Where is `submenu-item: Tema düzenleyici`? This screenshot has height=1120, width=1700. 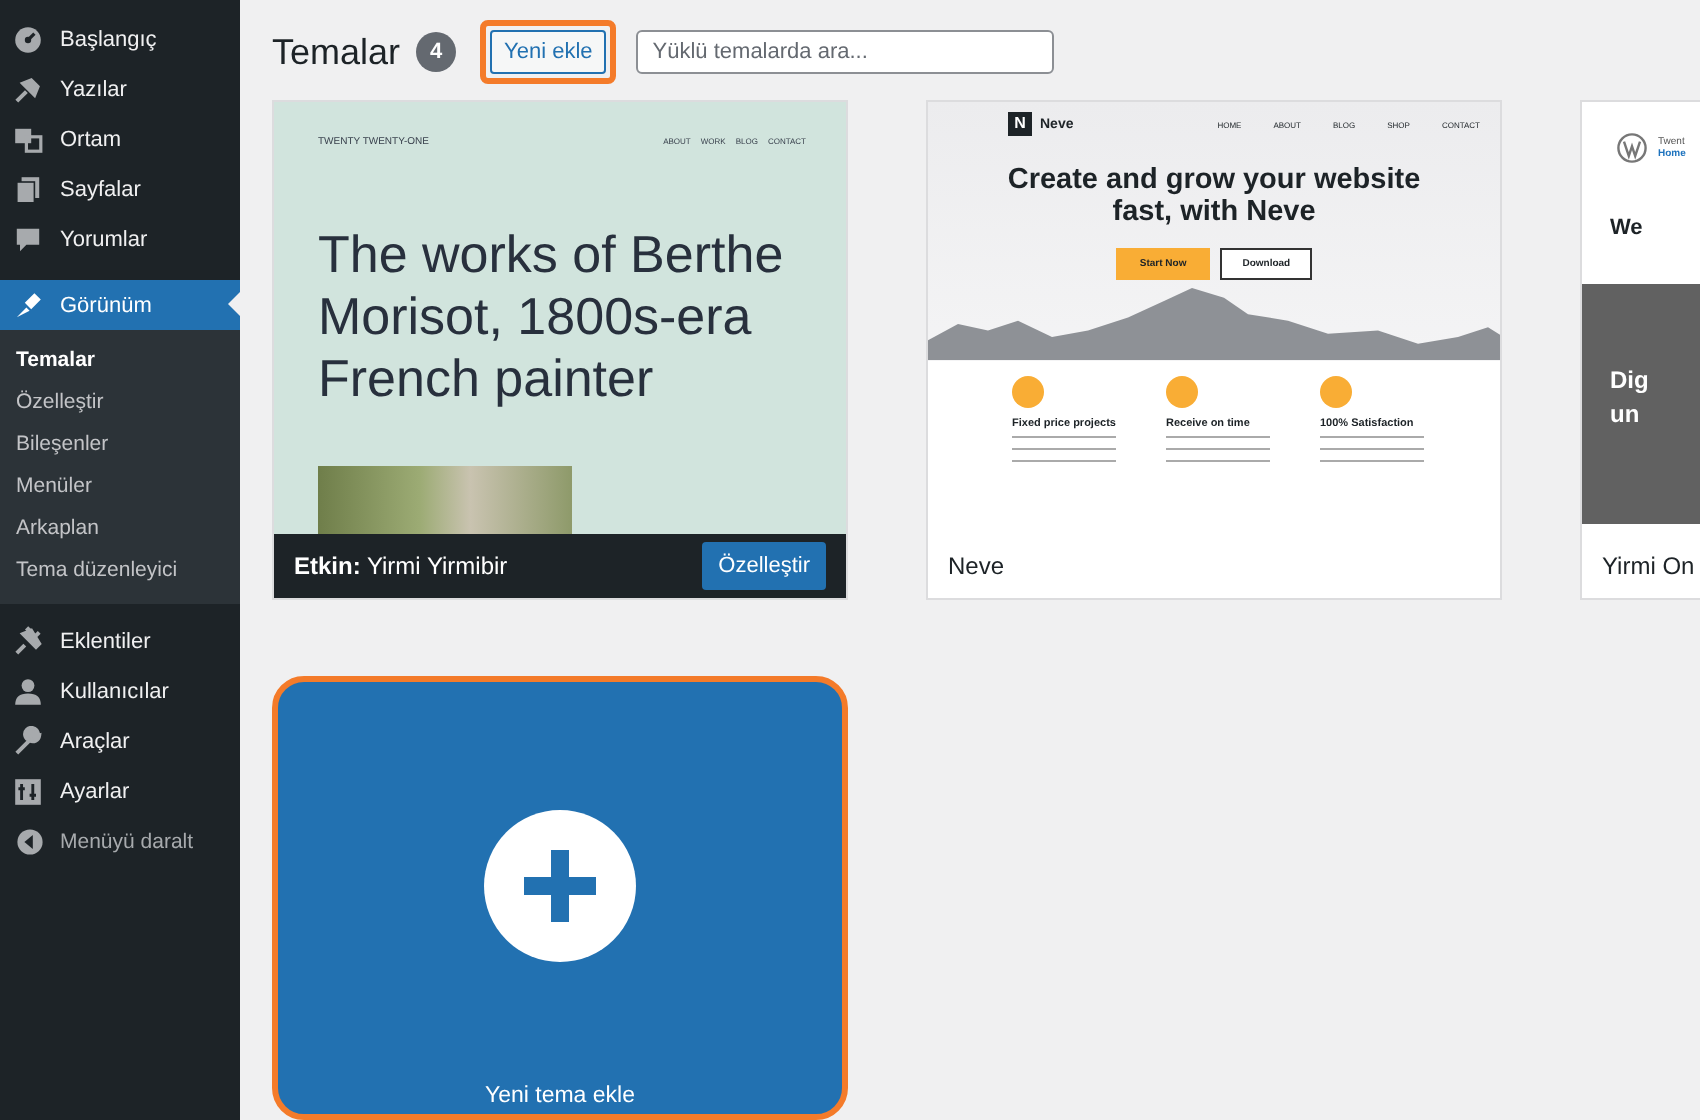
submenu-item: Tema düzenleyici is located at coordinates (120, 571).